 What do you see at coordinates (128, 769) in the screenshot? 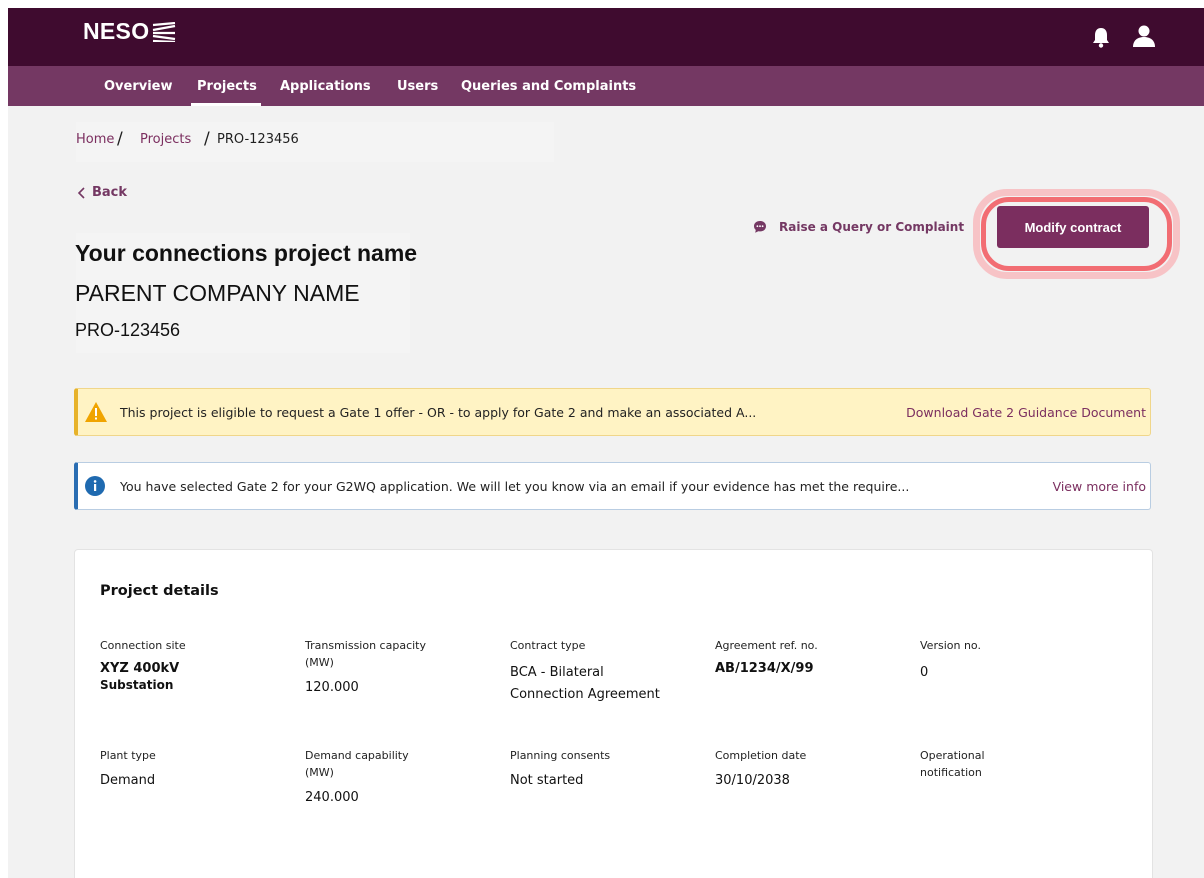
I see `field-plant-type: Plant type Demand` at bounding box center [128, 769].